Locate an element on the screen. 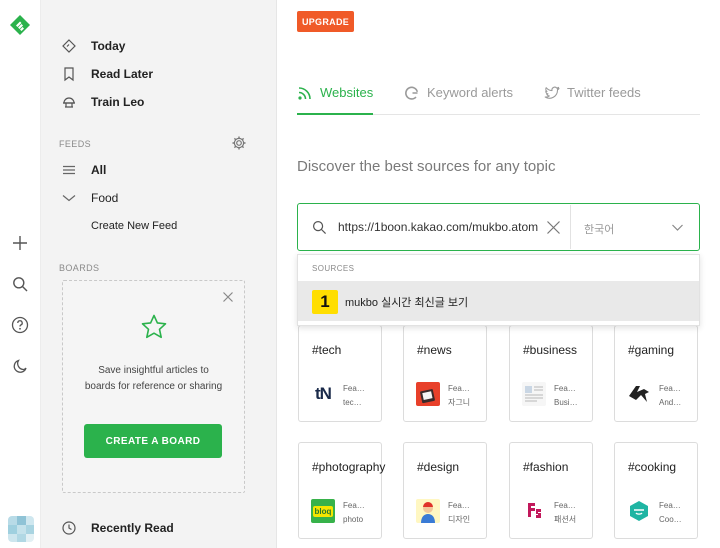 This screenshot has width=720, height=548. sidebar-item-label: Train Leo is located at coordinates (118, 102).